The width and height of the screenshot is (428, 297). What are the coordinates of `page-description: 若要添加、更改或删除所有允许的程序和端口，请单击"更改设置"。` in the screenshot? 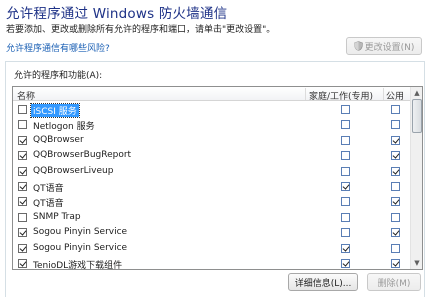 It's located at (141, 30).